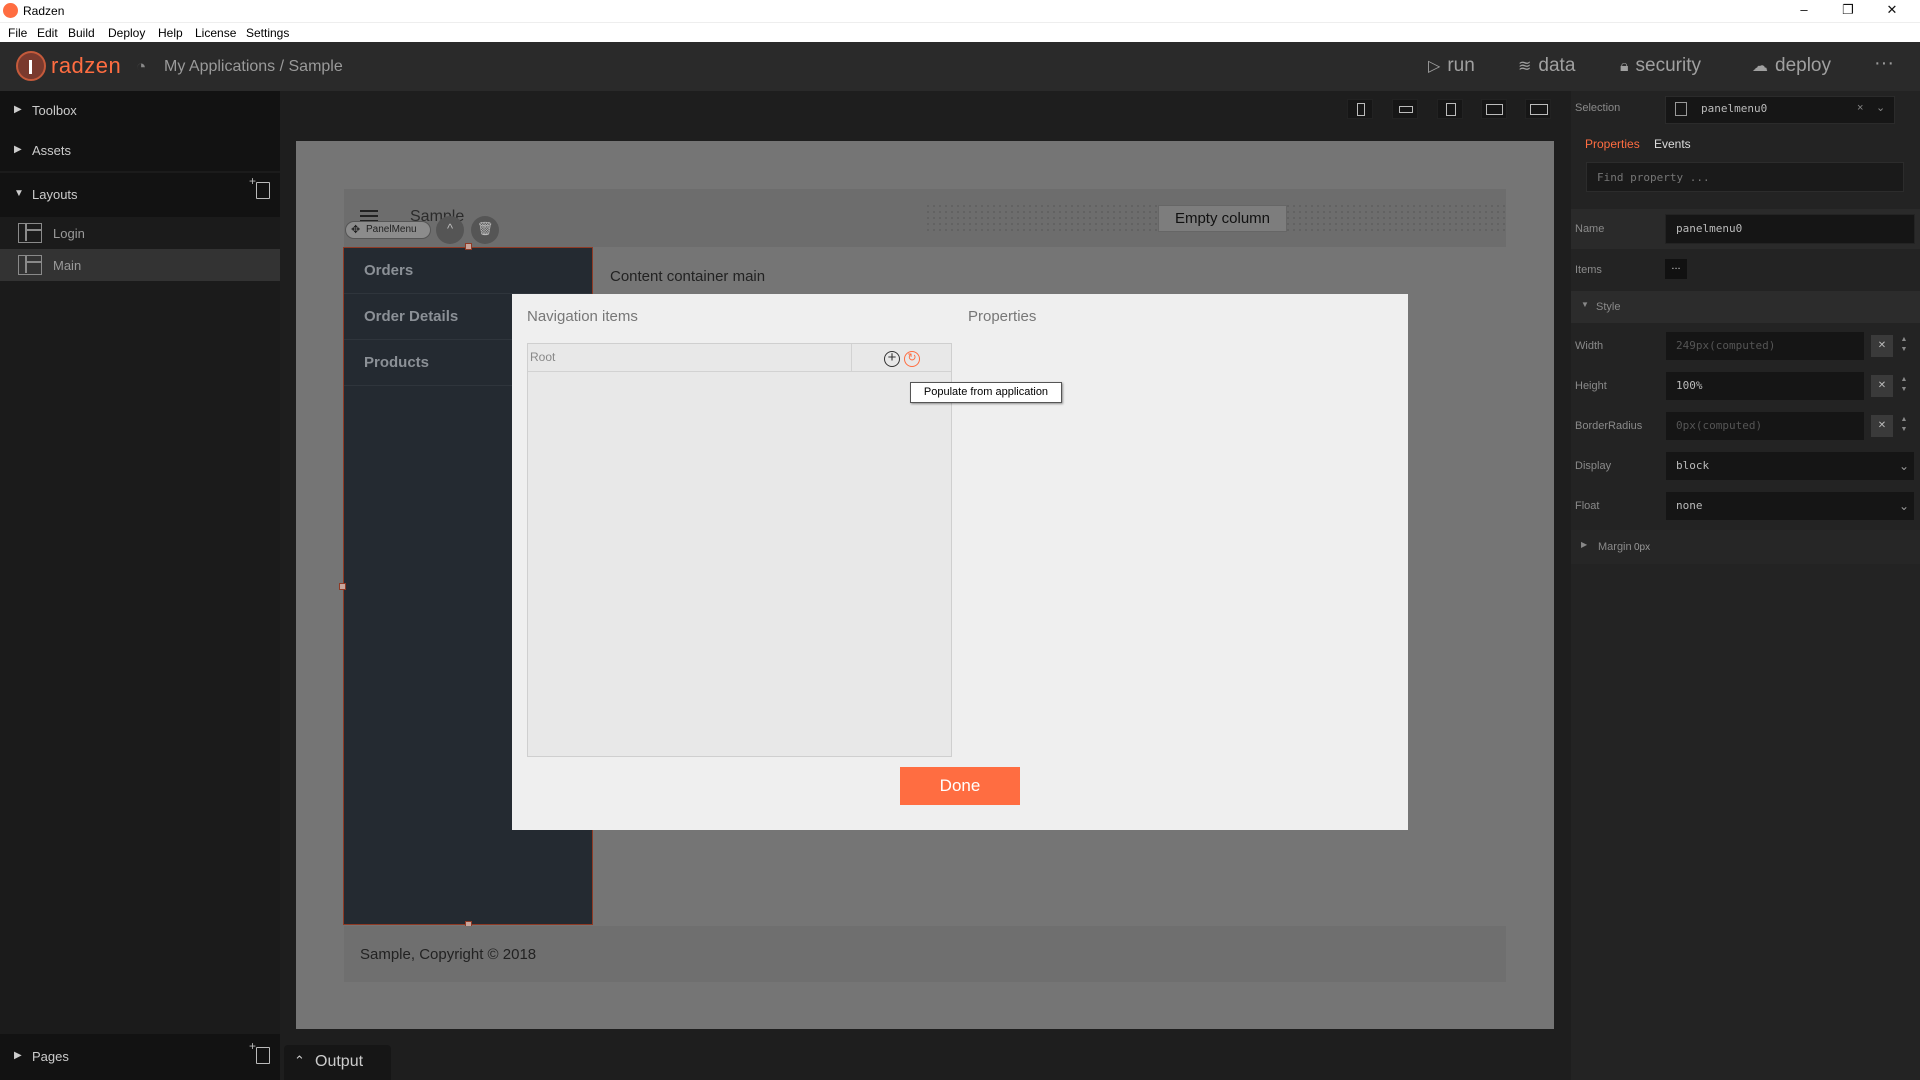  I want to click on populate-tooltip: Populate from application, so click(986, 392).